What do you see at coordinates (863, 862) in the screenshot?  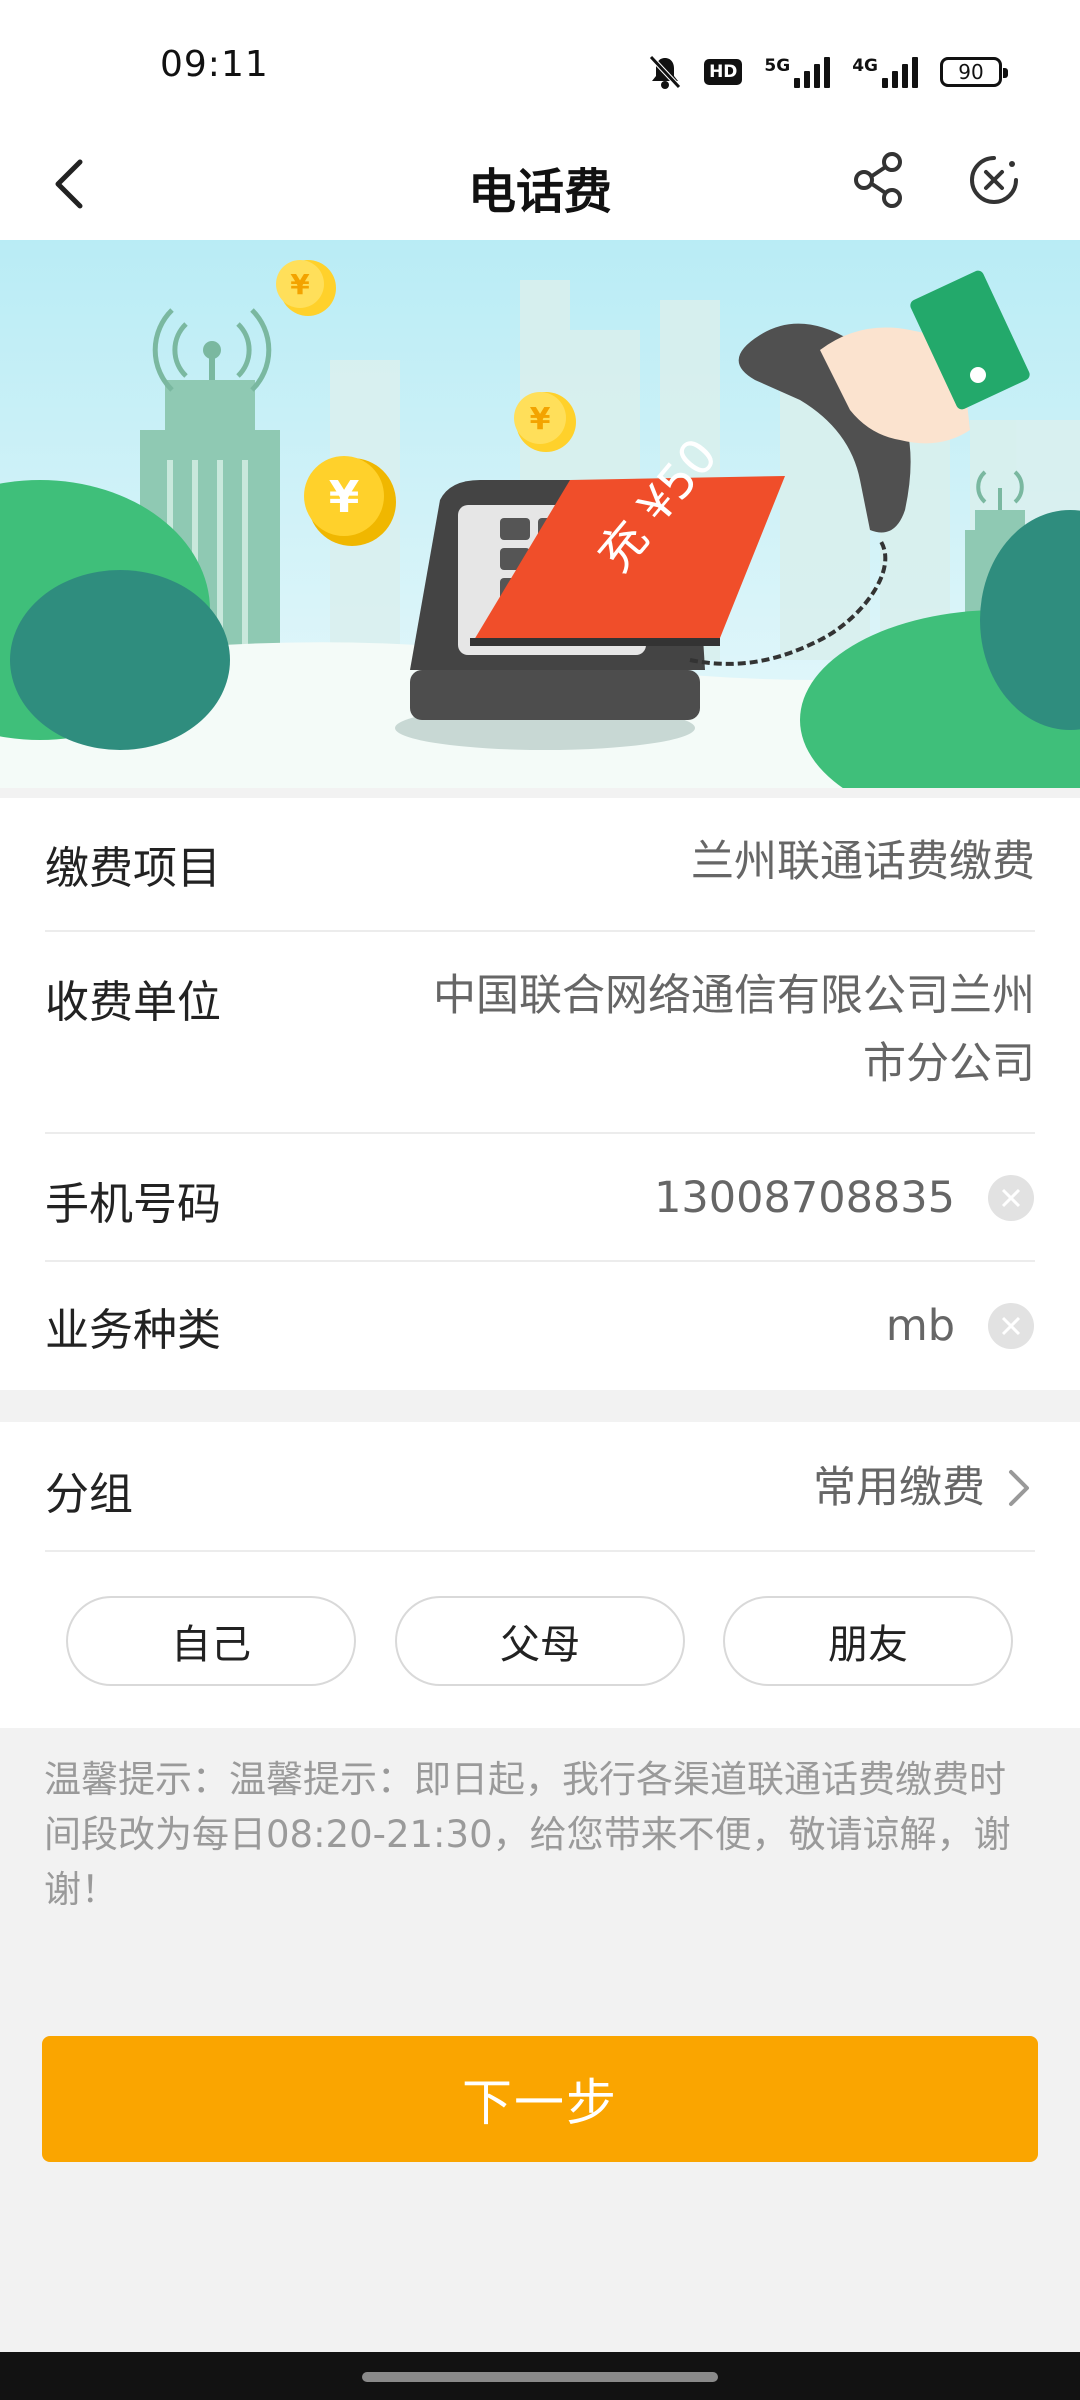 I see `payment-item-value: 兰州联通话费缴费` at bounding box center [863, 862].